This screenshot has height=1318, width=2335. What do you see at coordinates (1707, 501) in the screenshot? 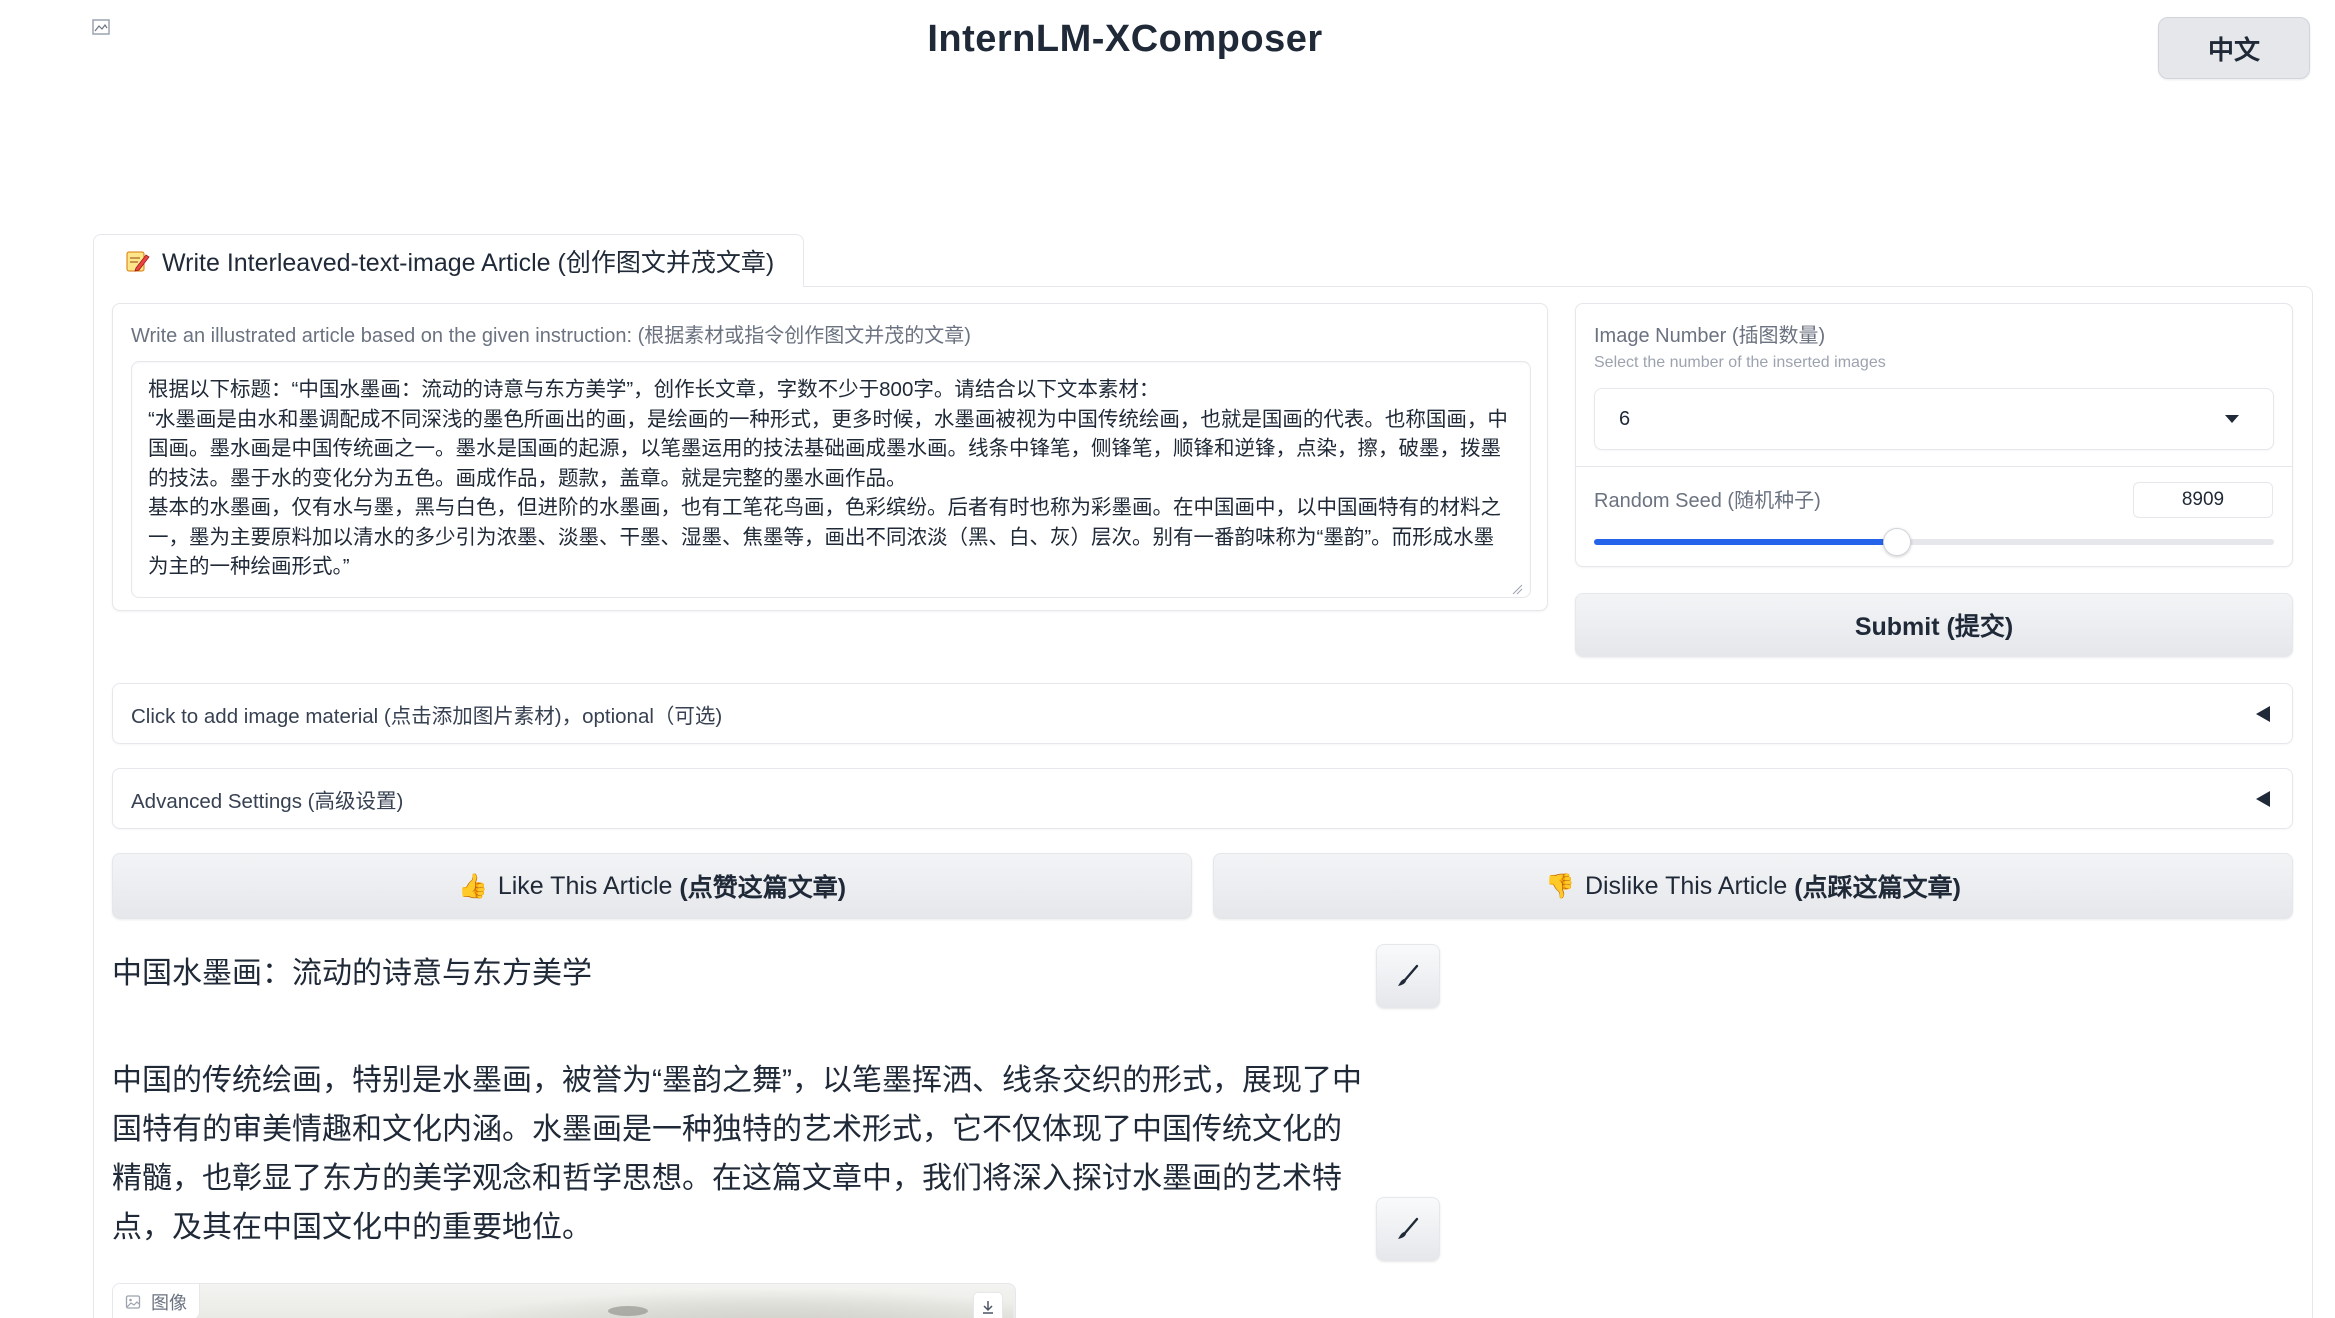
I see `random-seed-label: Random Seed (随机种子)` at bounding box center [1707, 501].